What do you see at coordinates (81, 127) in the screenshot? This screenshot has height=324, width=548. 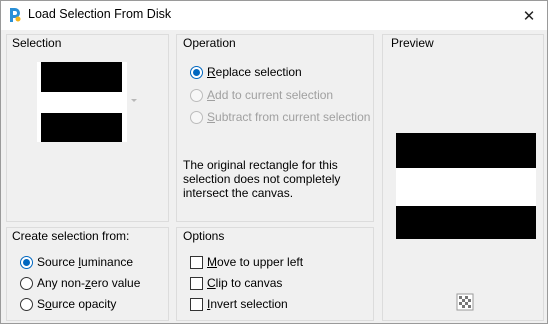 I see `thumbnail-black-bar-bottom` at bounding box center [81, 127].